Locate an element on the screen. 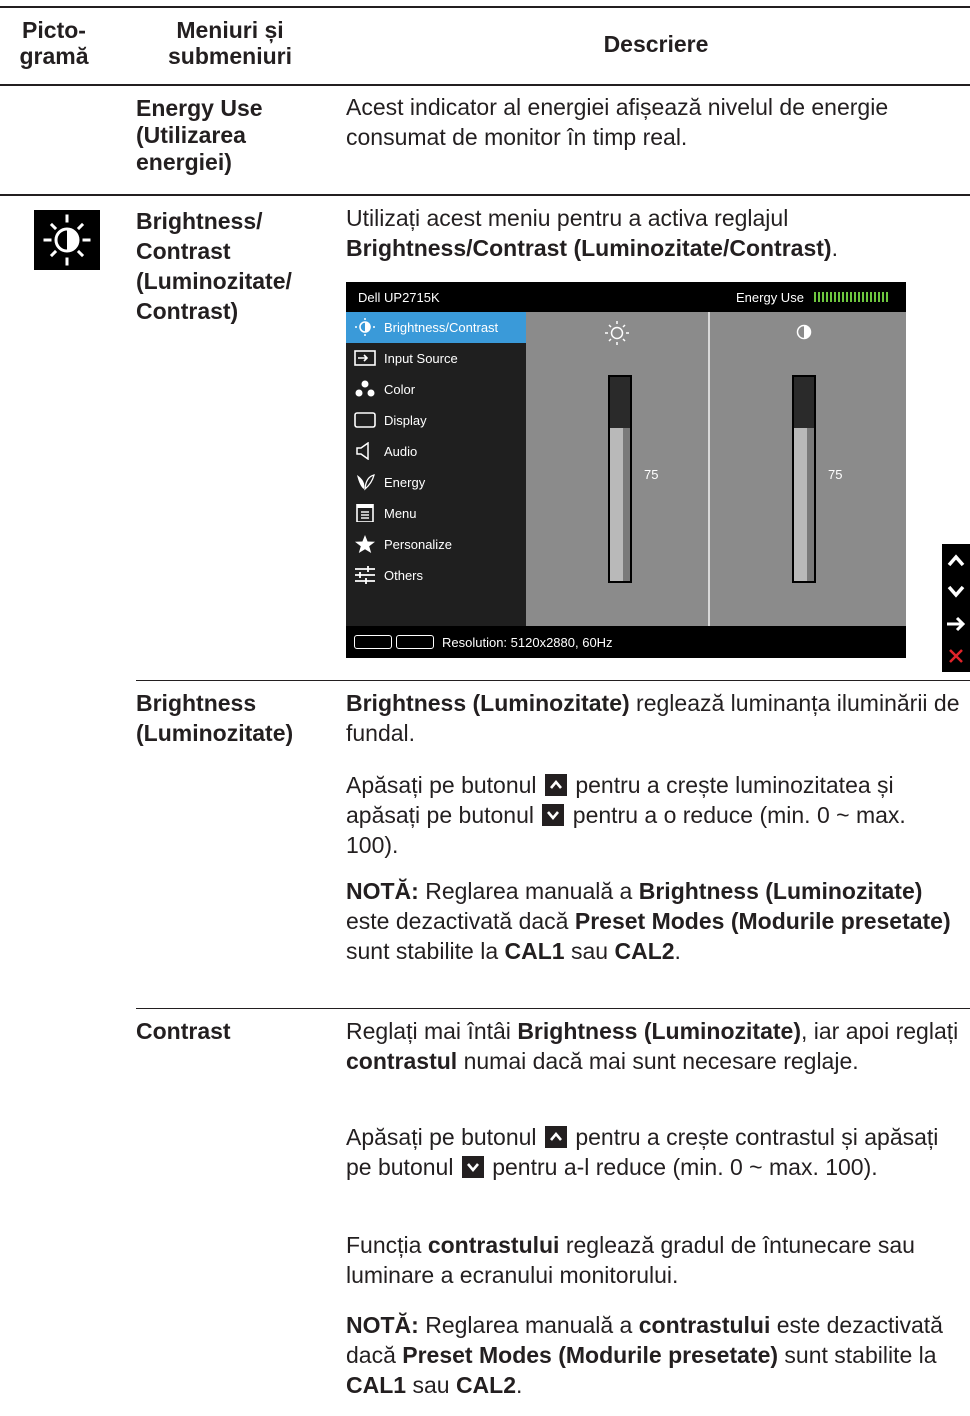 Image resolution: width=970 pixels, height=1416 pixels. star-icon is located at coordinates (365, 544).